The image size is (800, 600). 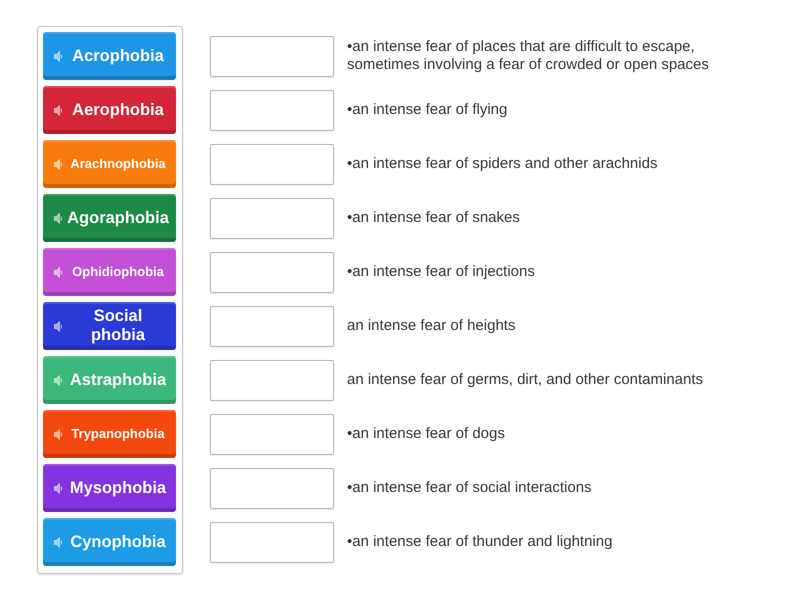 I want to click on definition-text: •an intense fear of dogs, so click(x=426, y=434).